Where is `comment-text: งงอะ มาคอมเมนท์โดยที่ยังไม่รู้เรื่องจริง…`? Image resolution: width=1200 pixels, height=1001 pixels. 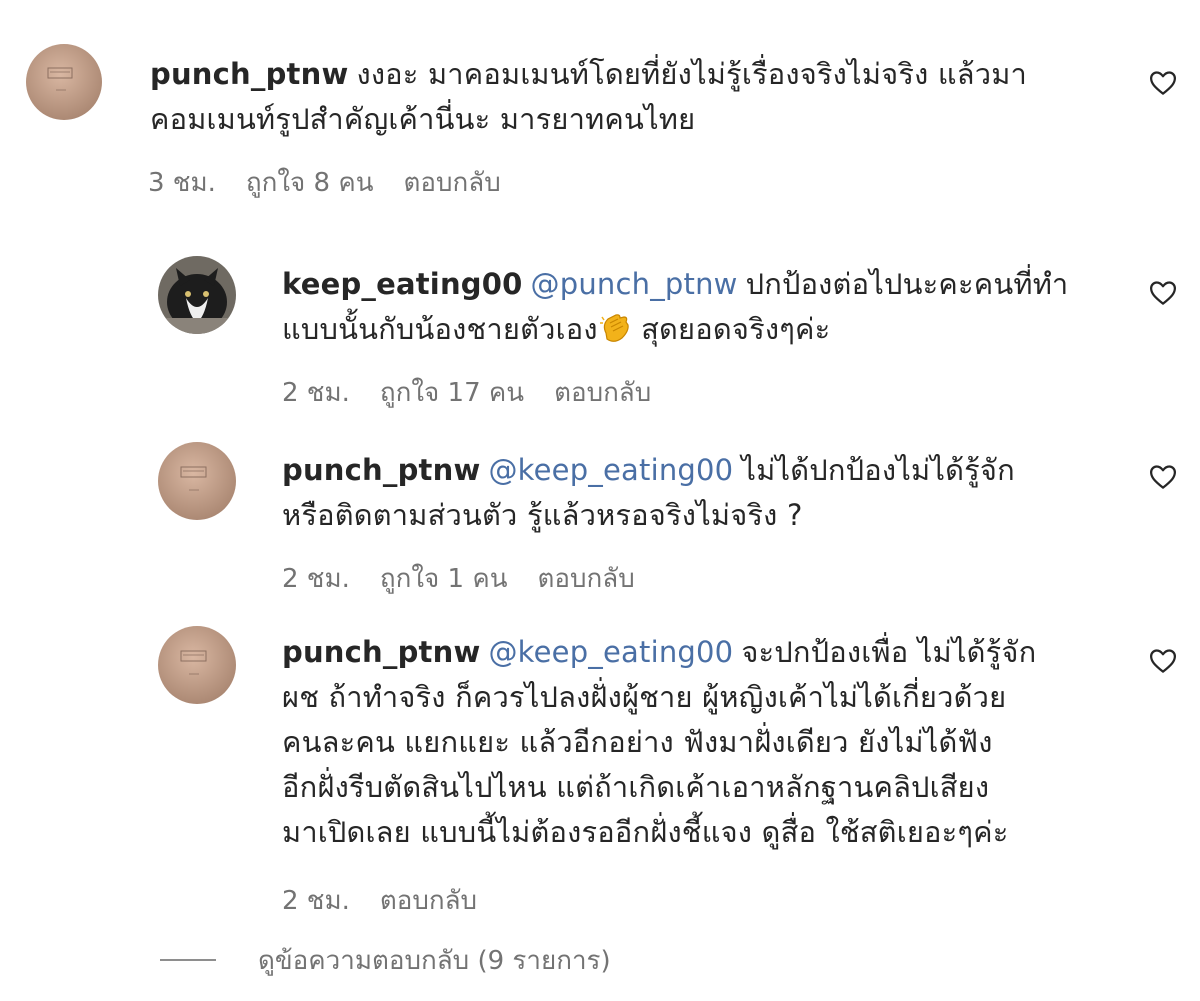 comment-text: งงอะ มาคอมเมนท์โดยที่ยังไม่รู้เรื่องจริง… is located at coordinates (692, 74).